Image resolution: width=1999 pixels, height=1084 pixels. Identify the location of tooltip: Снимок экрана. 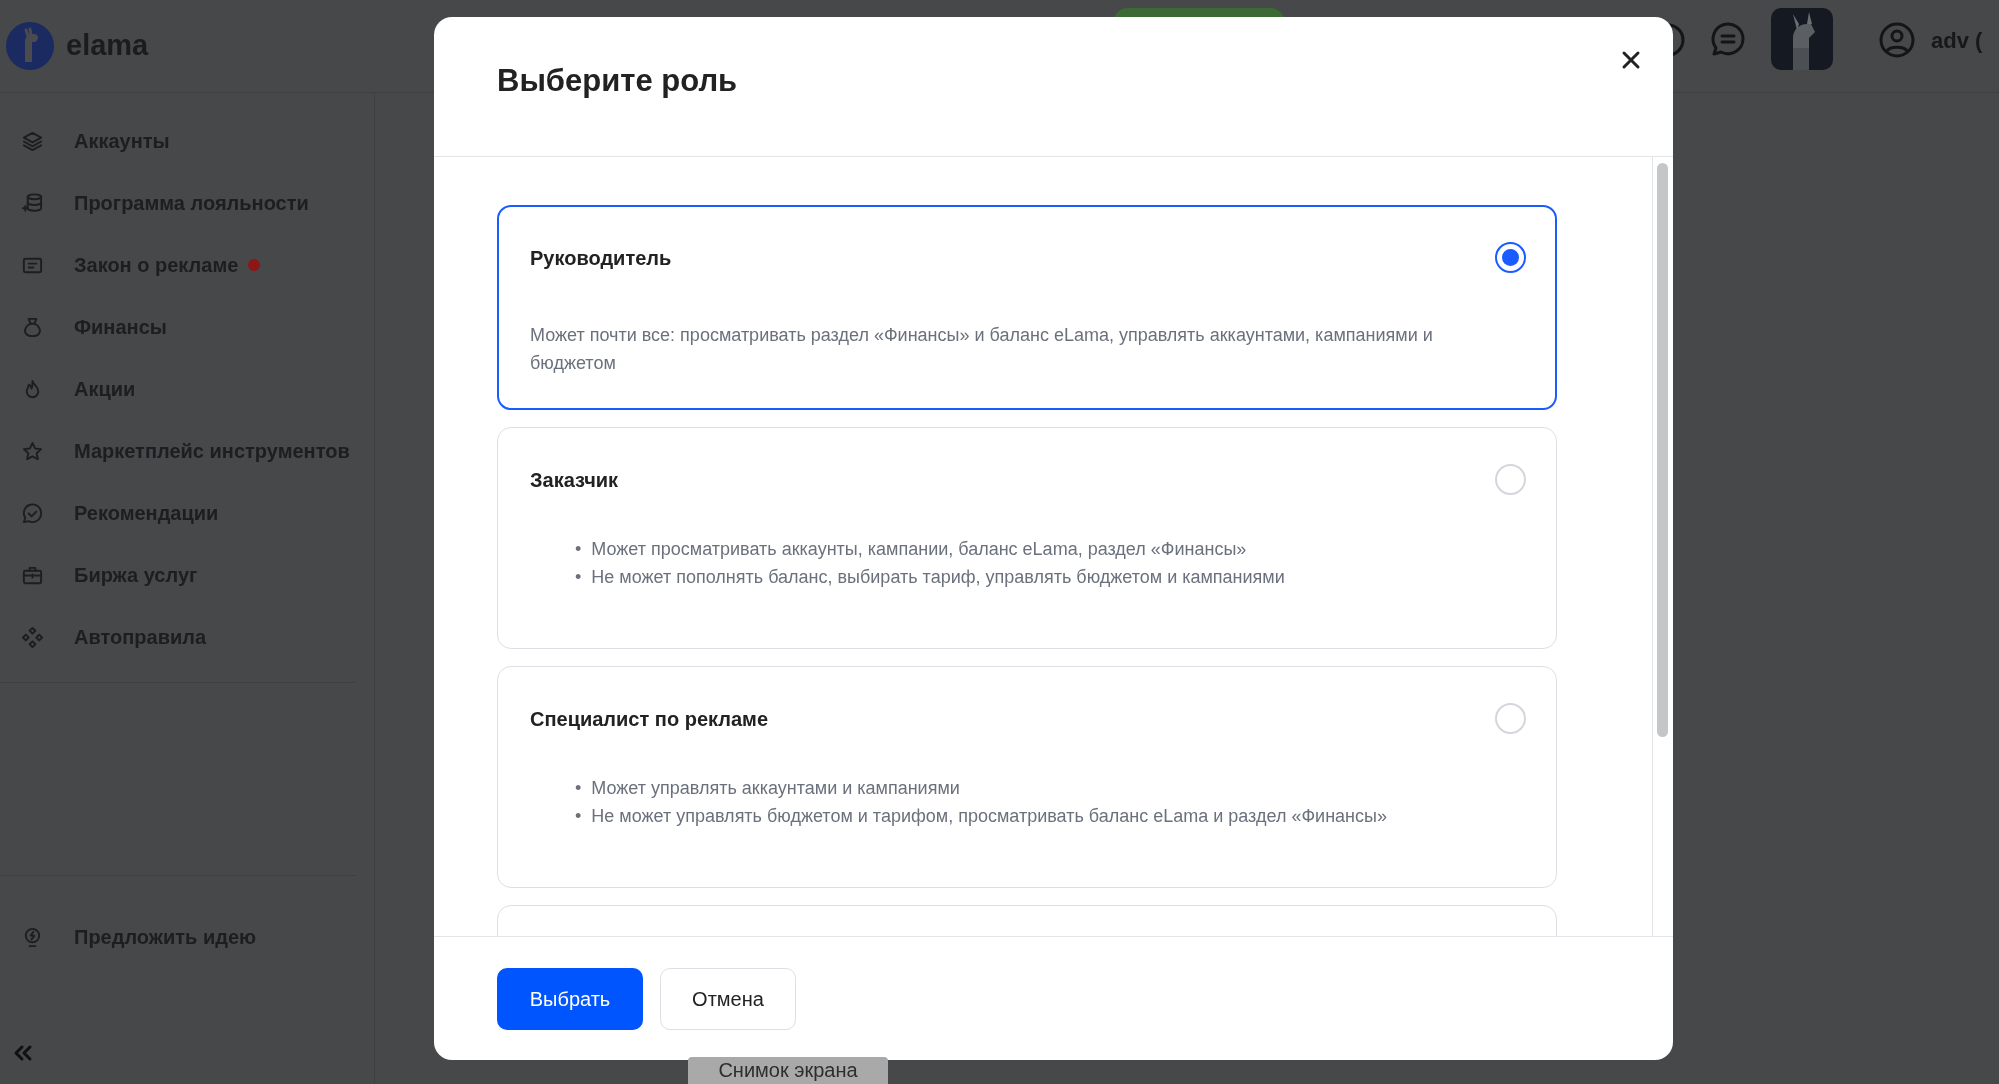
(788, 1070).